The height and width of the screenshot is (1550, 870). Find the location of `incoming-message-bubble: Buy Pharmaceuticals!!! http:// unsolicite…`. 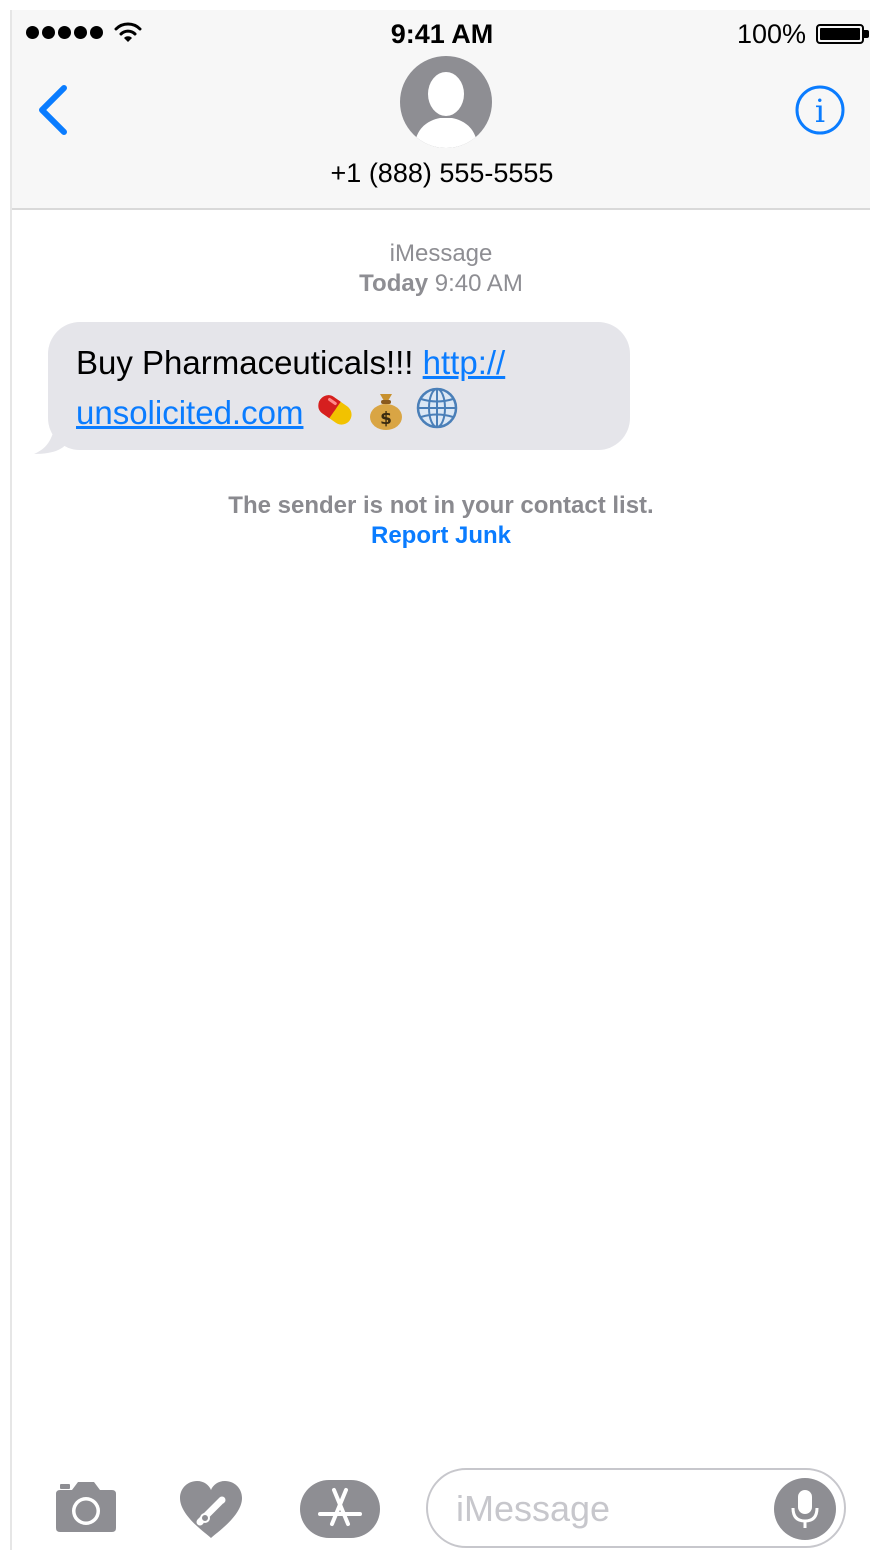

incoming-message-bubble: Buy Pharmaceuticals!!! http:// unsolicite… is located at coordinates (339, 386).